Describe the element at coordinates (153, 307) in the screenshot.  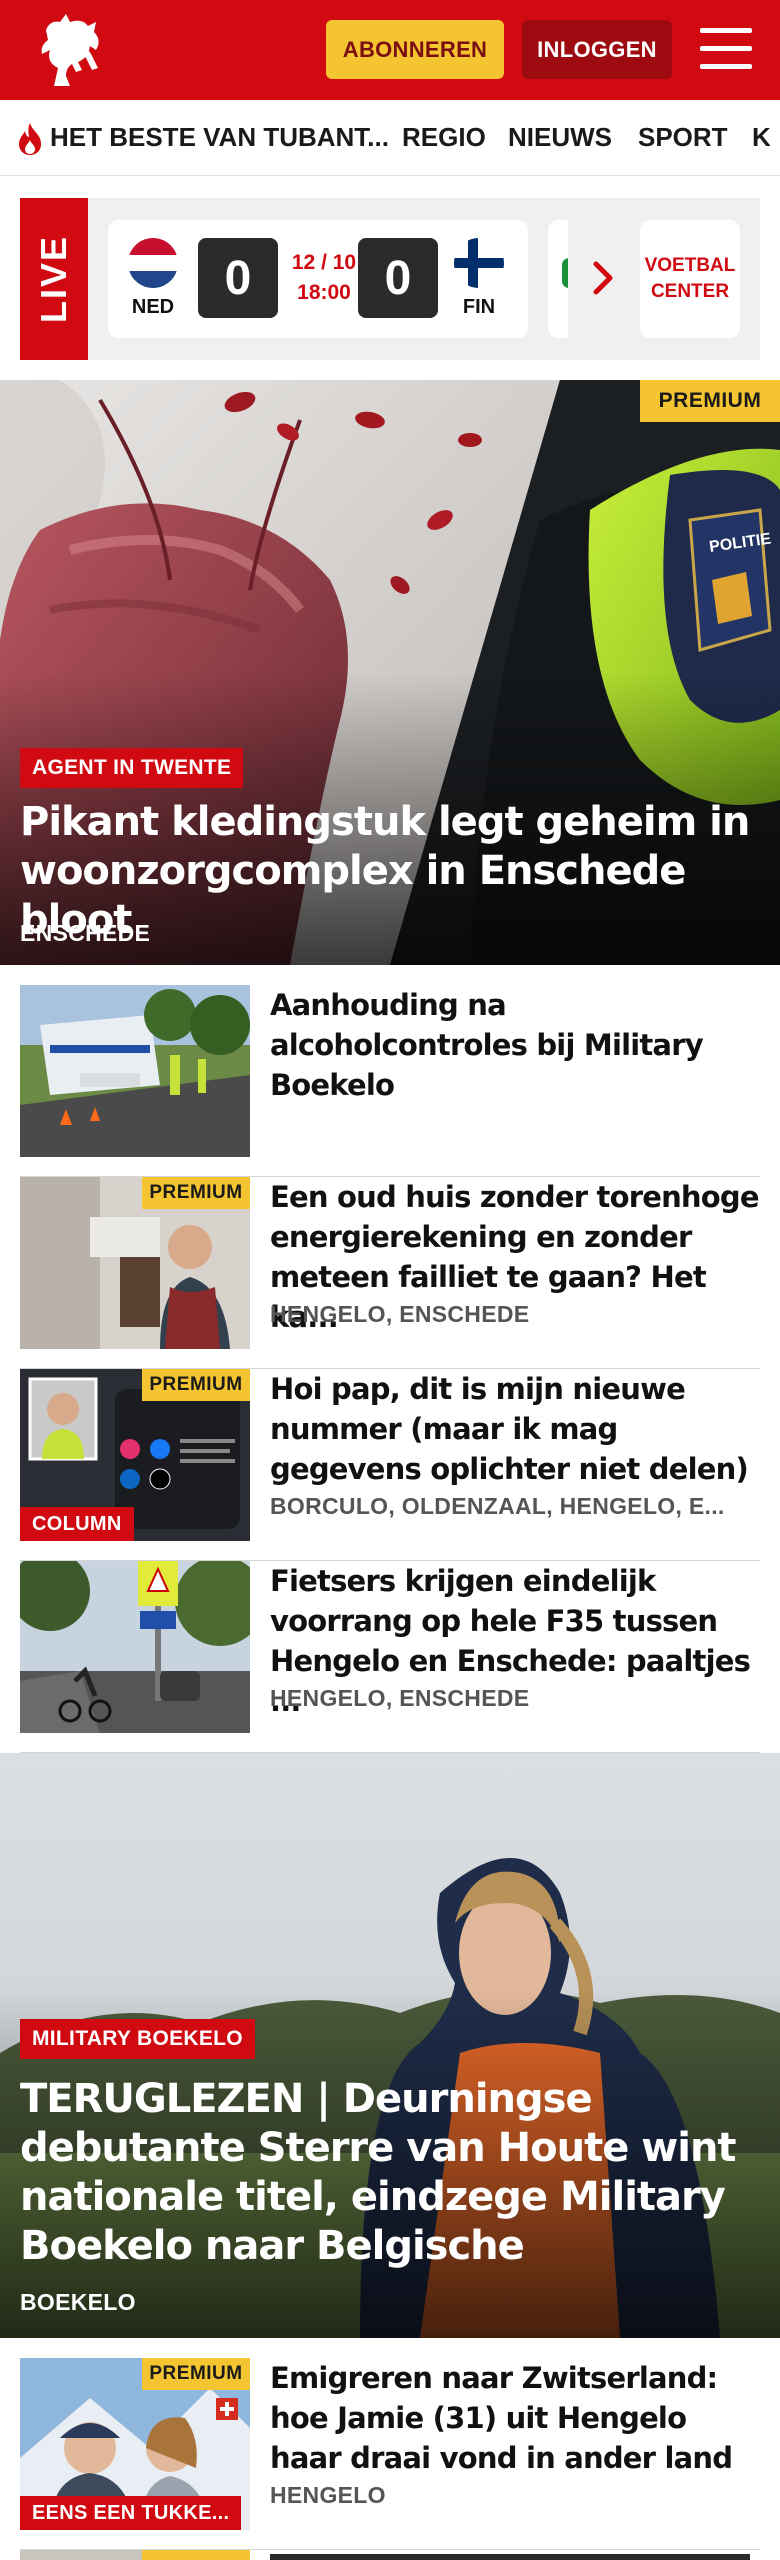
I see `home-team: NED` at that location.